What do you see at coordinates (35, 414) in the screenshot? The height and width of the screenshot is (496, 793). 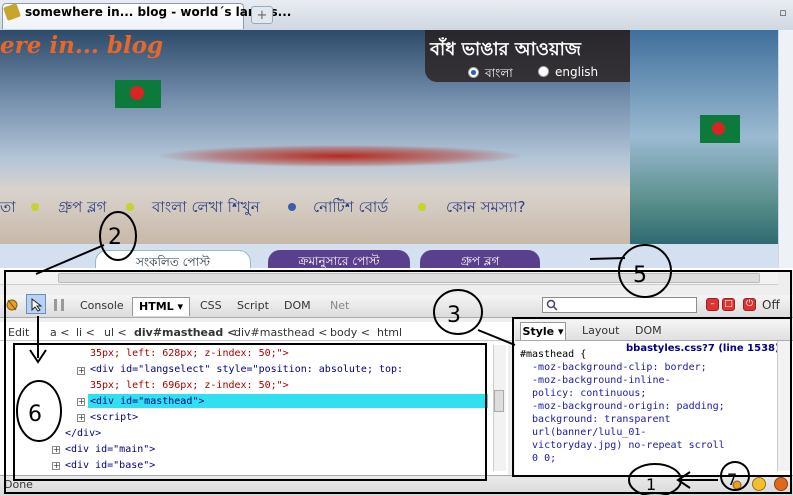 I see `annotation-number: 6` at bounding box center [35, 414].